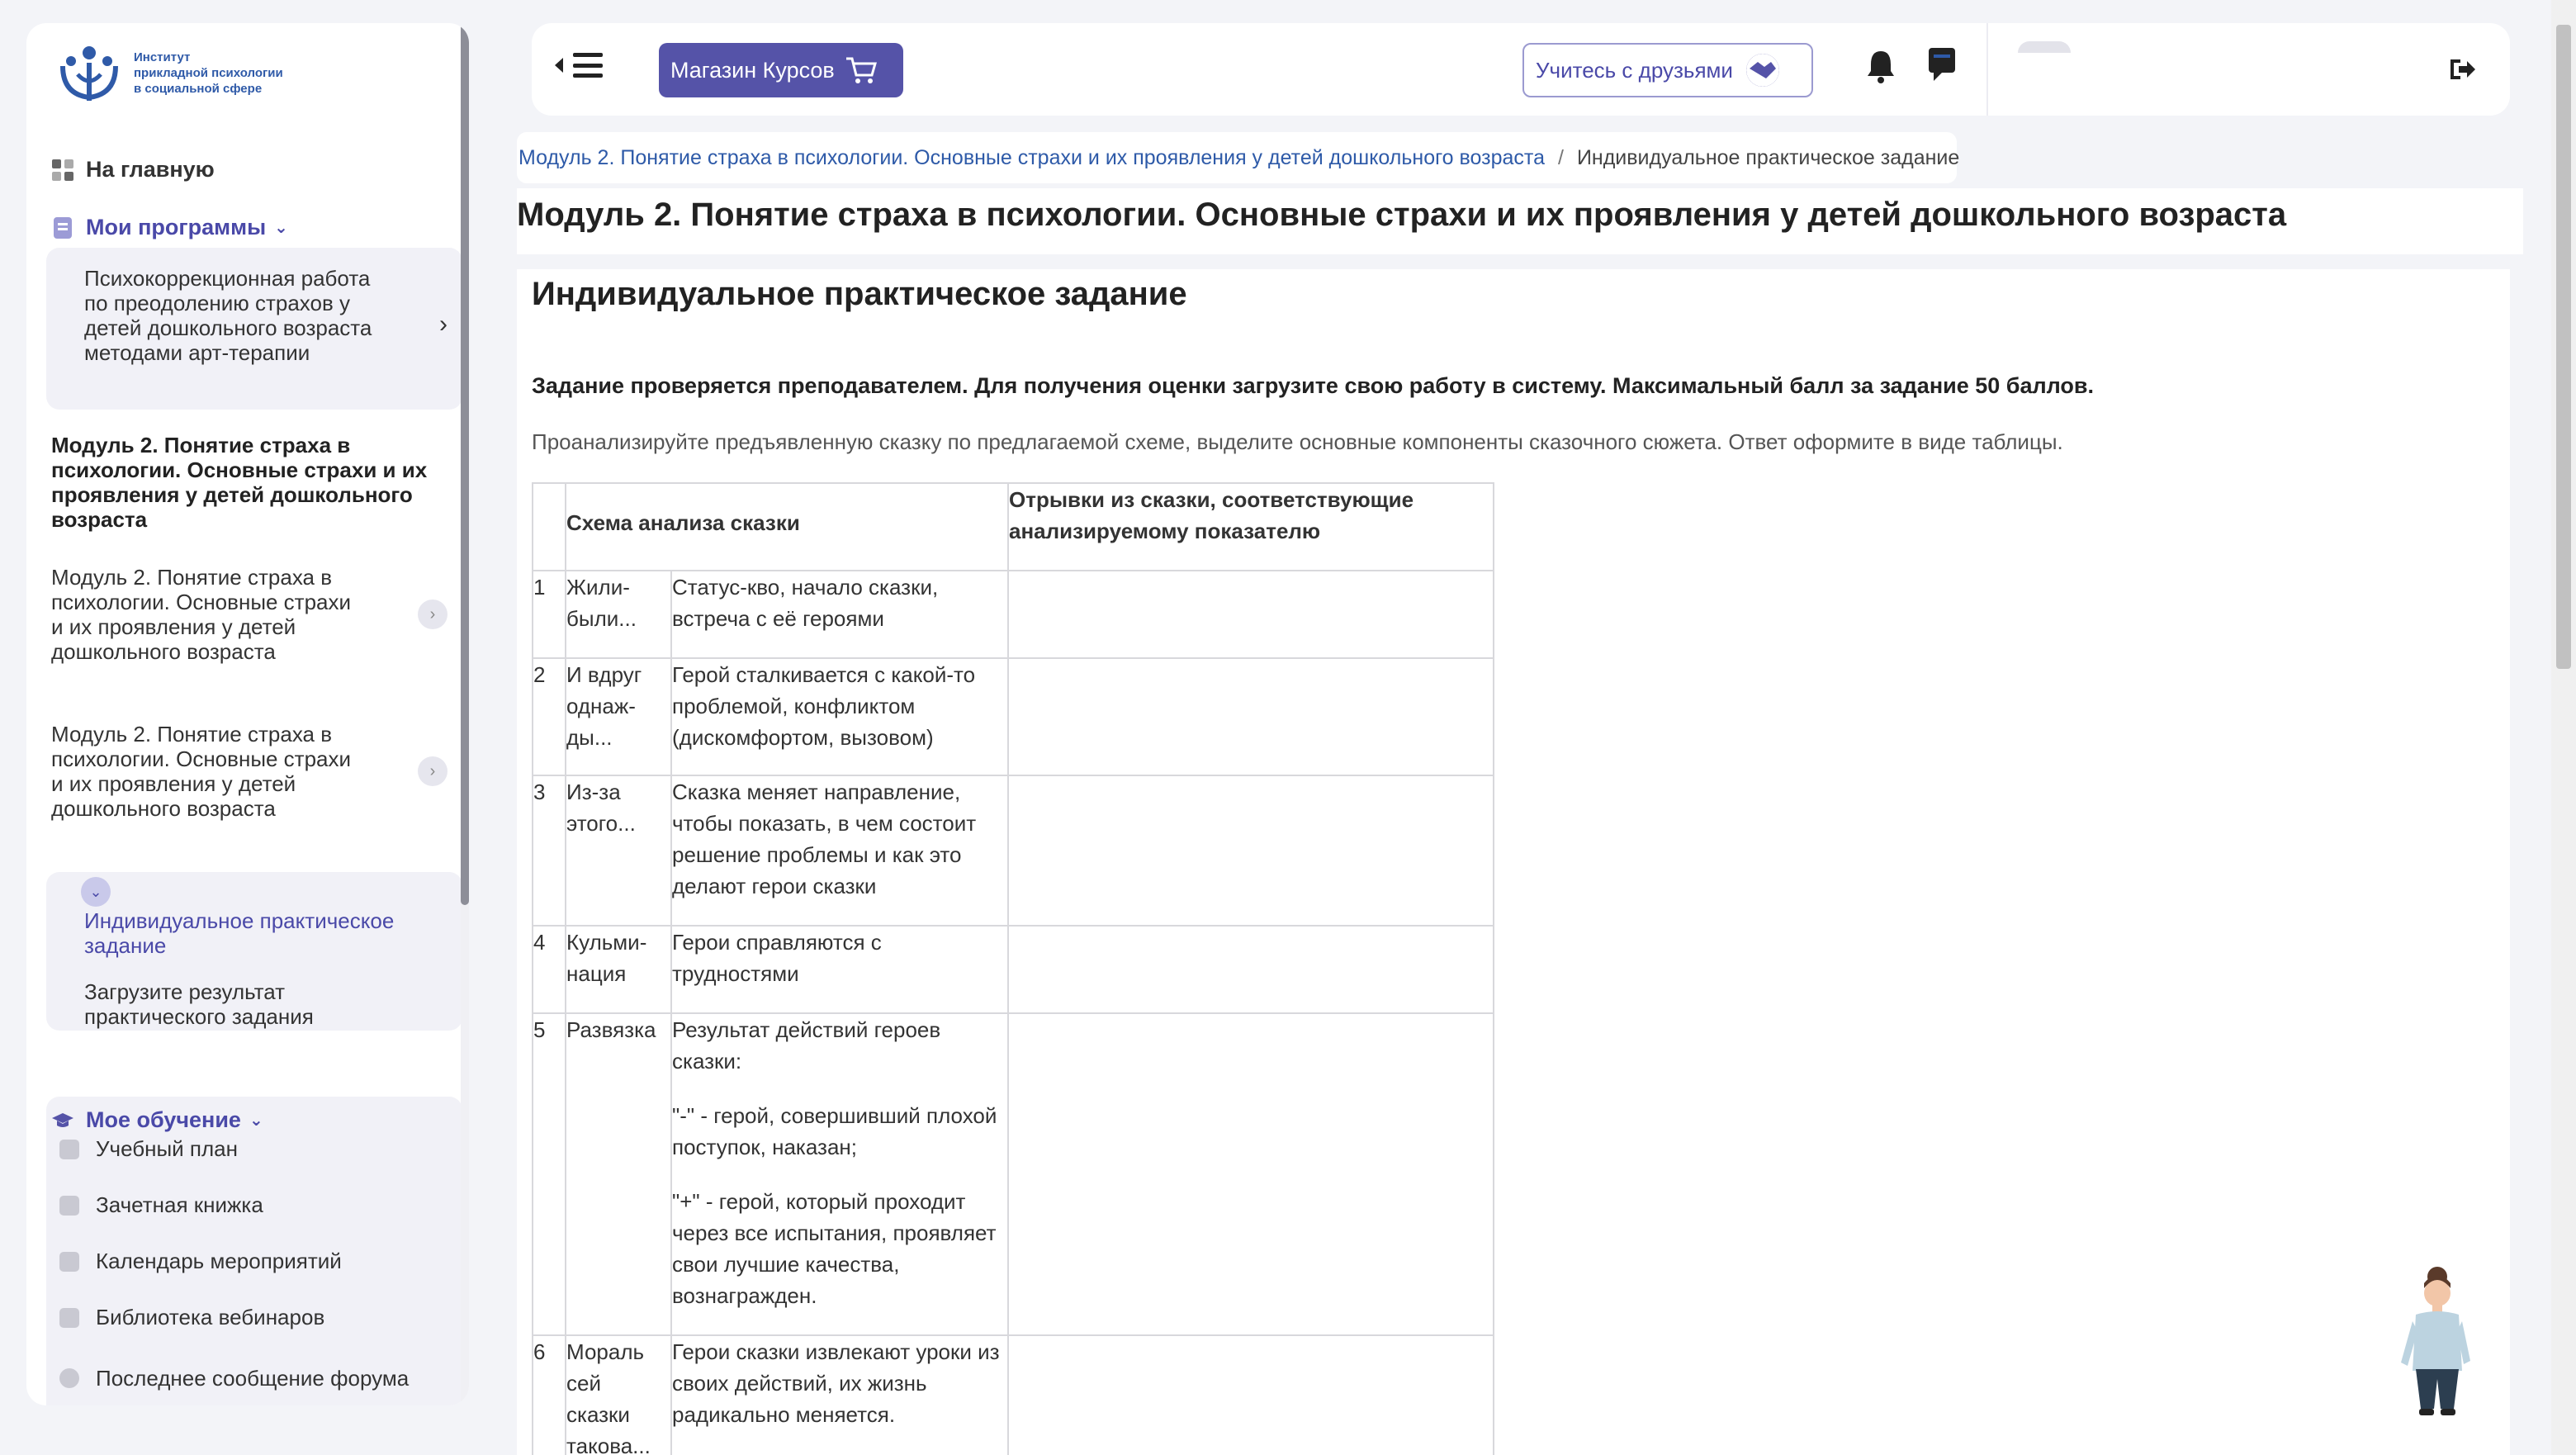 The image size is (2576, 1455). Describe the element at coordinates (1521, 69) in the screenshot. I see `topbar: Магазин Курсов Учитесь с друзьями` at that location.